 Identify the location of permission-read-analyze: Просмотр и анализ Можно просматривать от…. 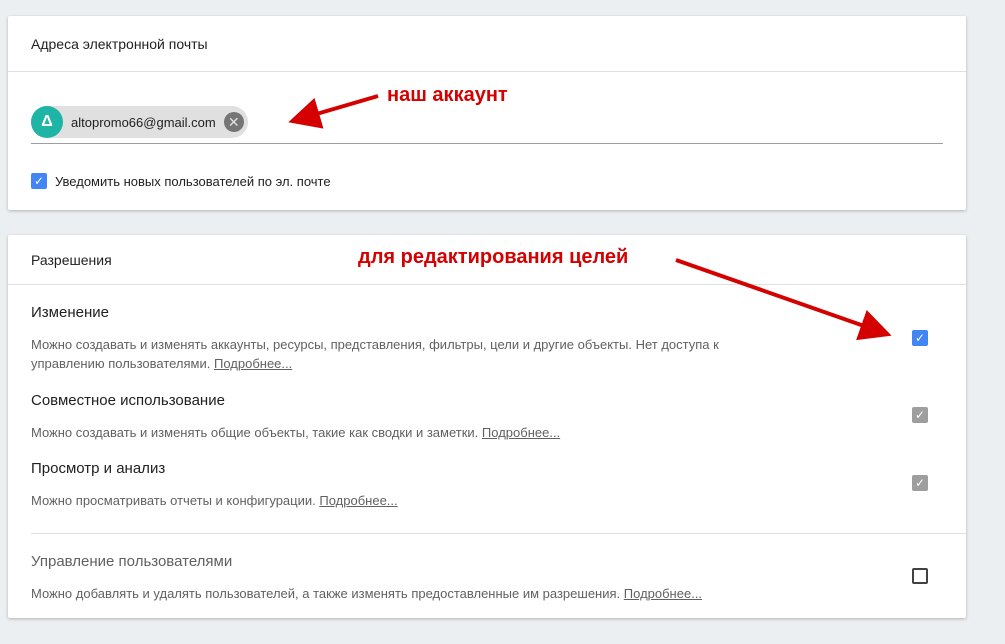
(411, 485).